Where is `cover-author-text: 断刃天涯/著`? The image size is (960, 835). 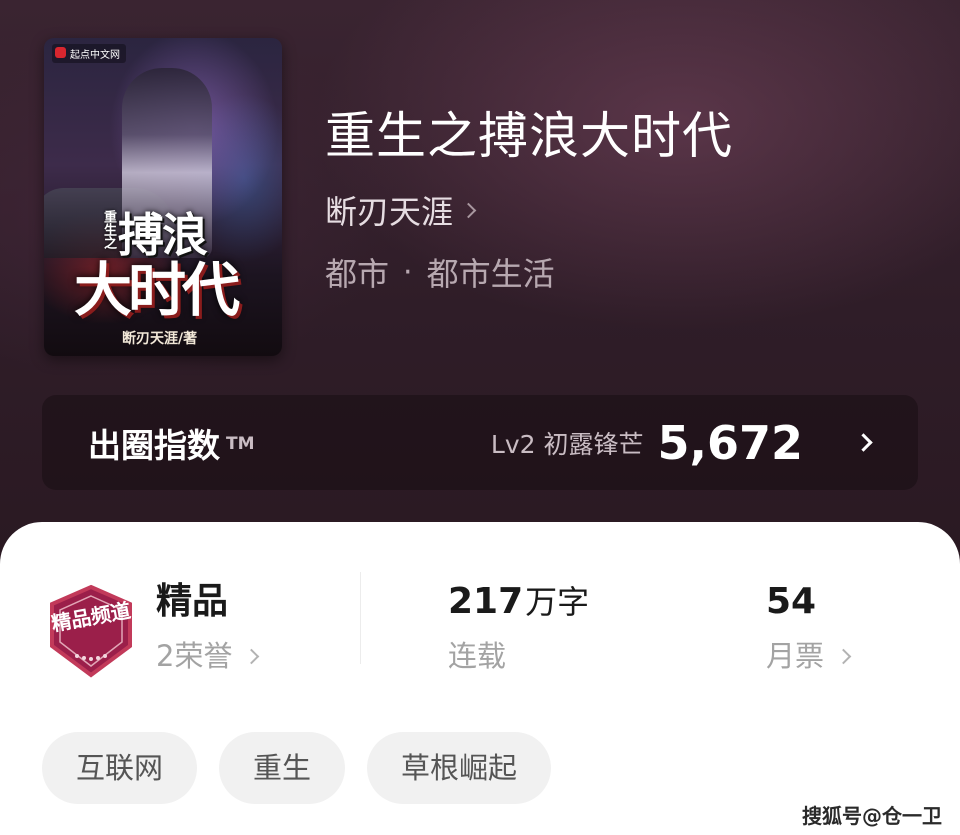 cover-author-text: 断刃天涯/著 is located at coordinates (160, 339).